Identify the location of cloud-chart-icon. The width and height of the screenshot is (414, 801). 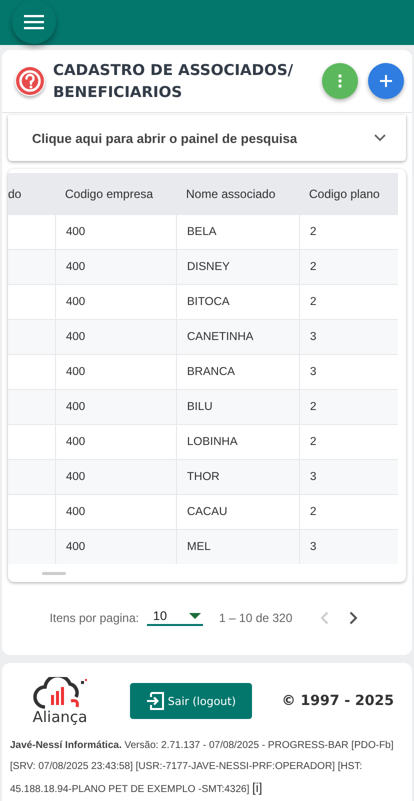
(60, 693).